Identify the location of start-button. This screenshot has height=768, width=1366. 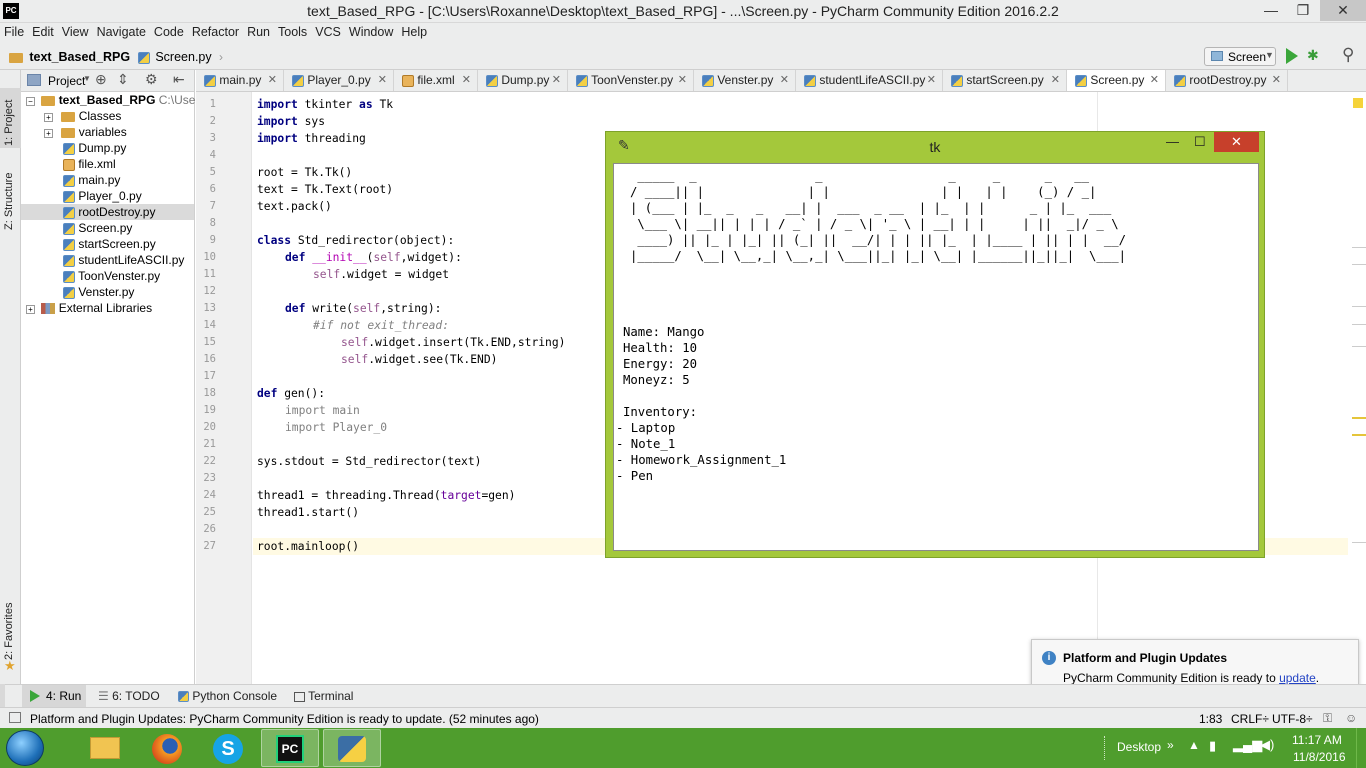
(25, 748).